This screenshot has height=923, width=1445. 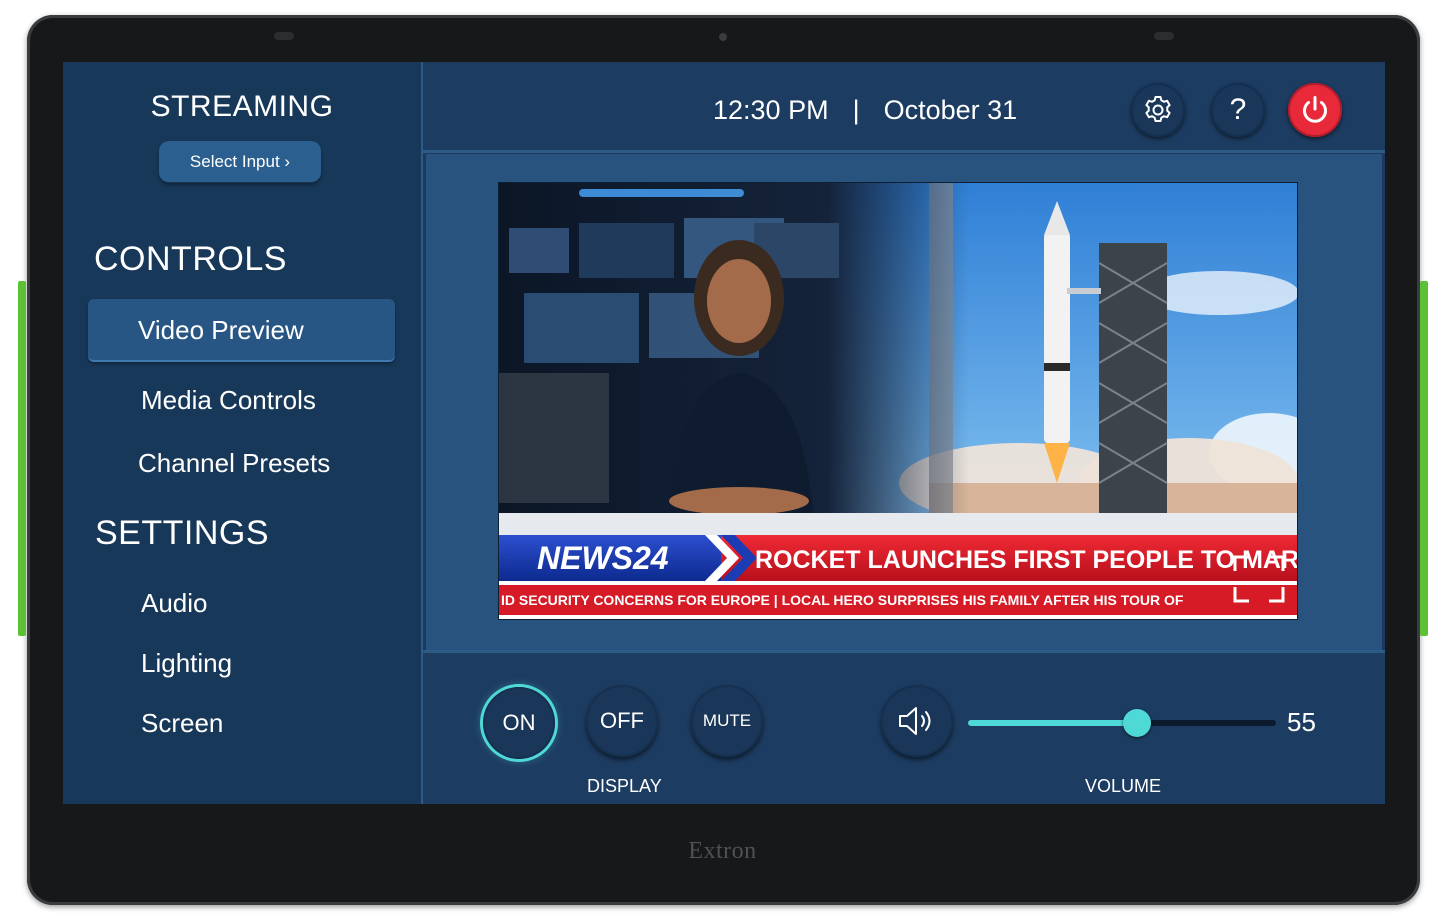 I want to click on display-on-button: ON, so click(x=519, y=723).